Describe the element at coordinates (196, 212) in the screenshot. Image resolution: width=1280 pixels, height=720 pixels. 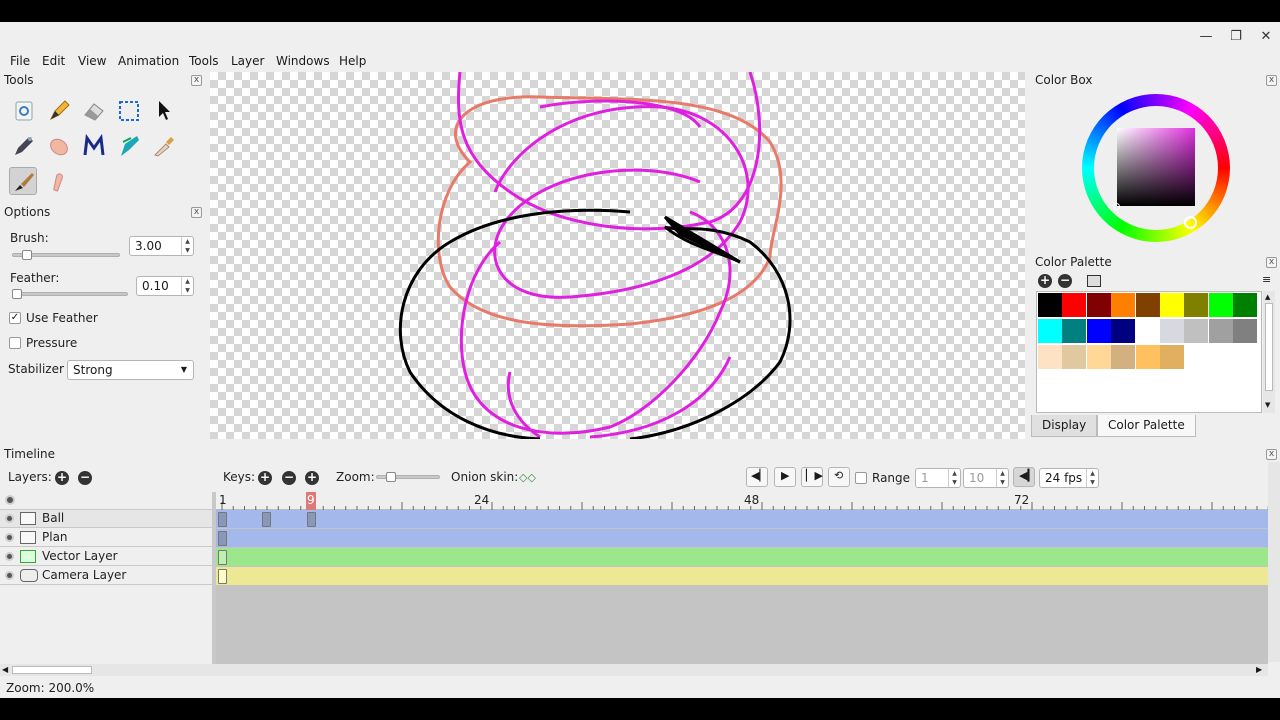
I see `options-panel-close-button: x` at that location.